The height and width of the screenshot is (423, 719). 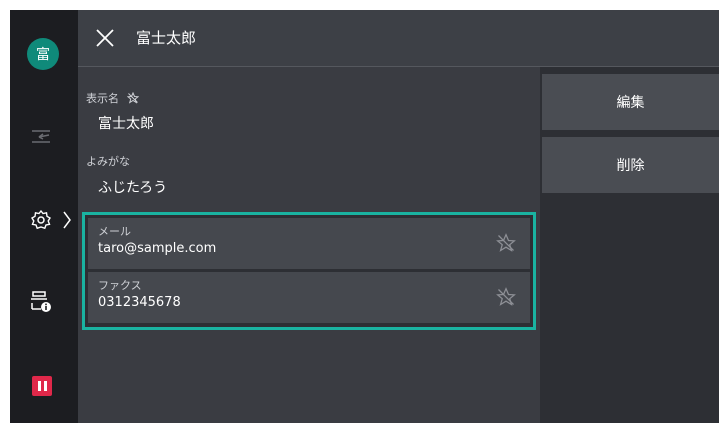 What do you see at coordinates (126, 124) in the screenshot?
I see `display-name-value: 富士太郎` at bounding box center [126, 124].